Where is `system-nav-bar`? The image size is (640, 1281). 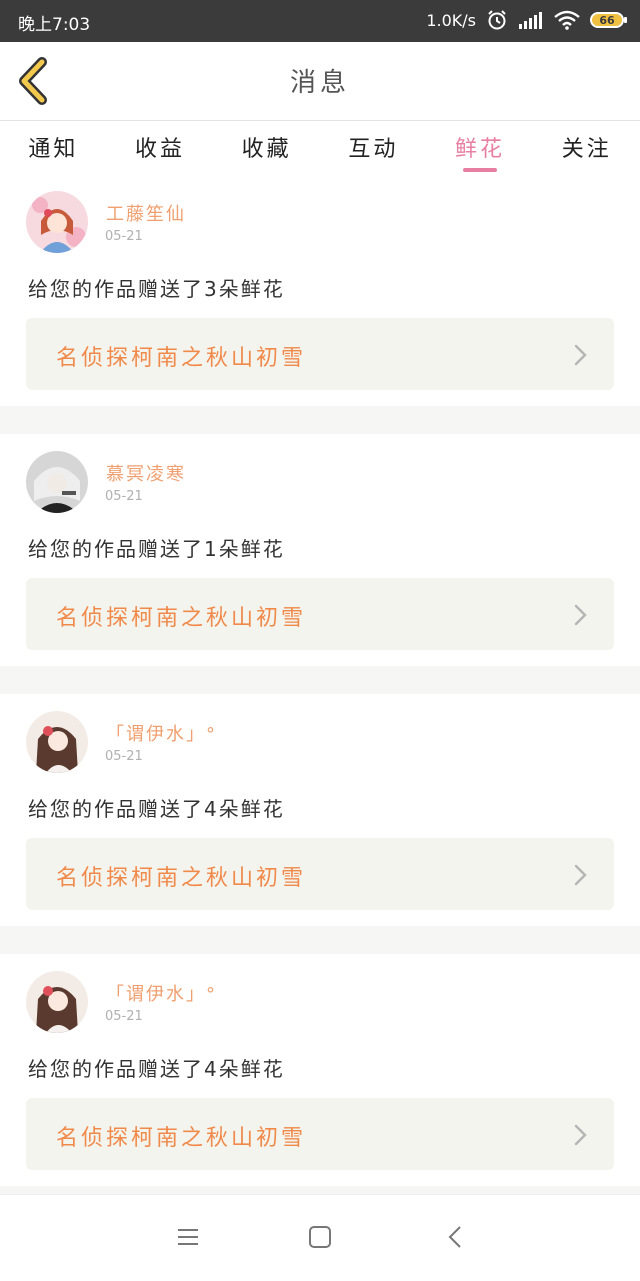
system-nav-bar is located at coordinates (320, 1237).